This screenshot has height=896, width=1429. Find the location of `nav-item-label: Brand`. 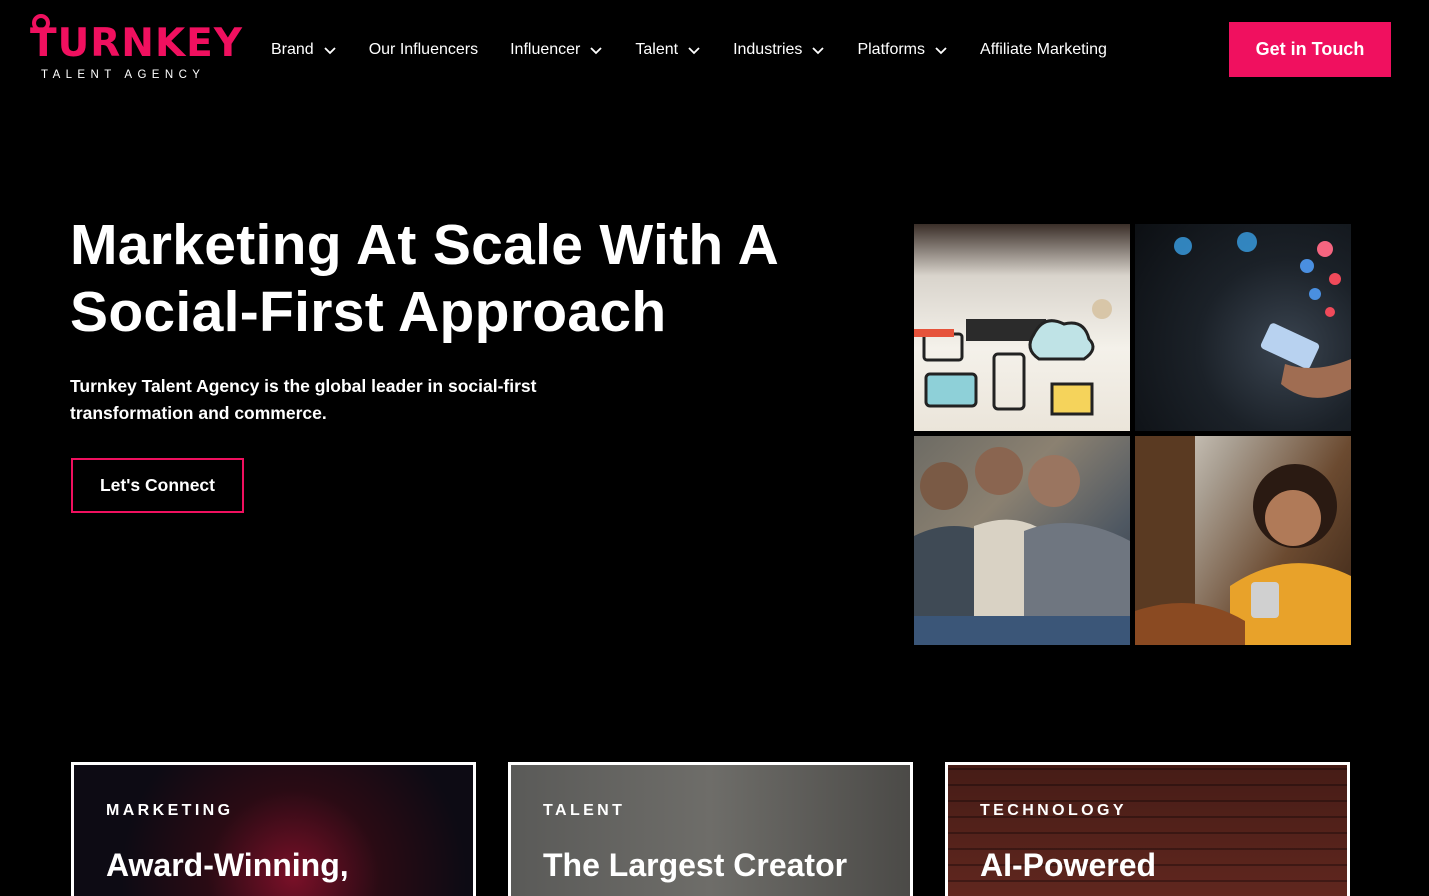

nav-item-label: Brand is located at coordinates (292, 49).